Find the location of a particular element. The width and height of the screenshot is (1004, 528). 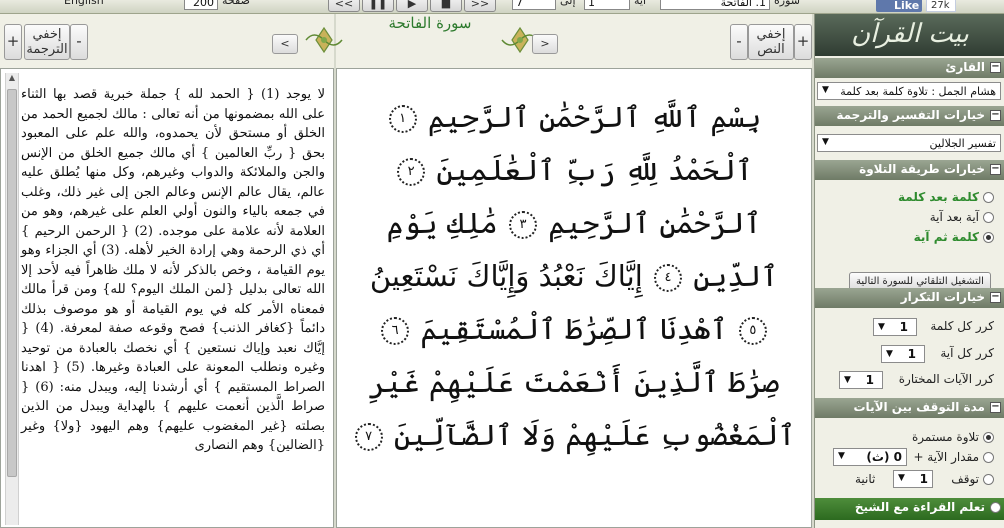

surah-title: سورة الفاتحة is located at coordinates (430, 23).